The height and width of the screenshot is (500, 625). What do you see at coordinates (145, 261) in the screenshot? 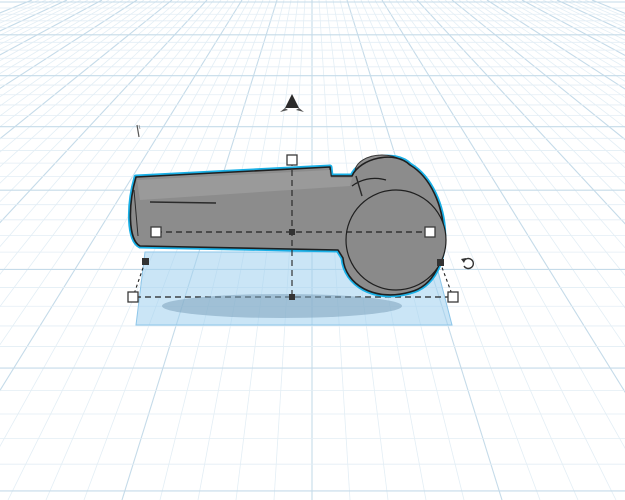
I see `handle-corner-back-left` at bounding box center [145, 261].